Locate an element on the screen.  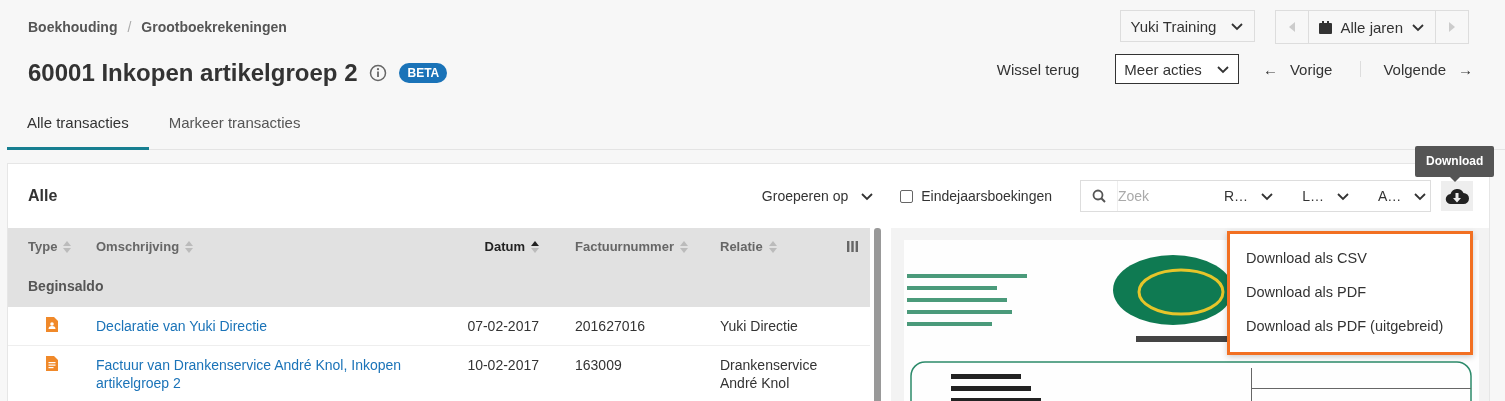
download-button is located at coordinates (1457, 196).